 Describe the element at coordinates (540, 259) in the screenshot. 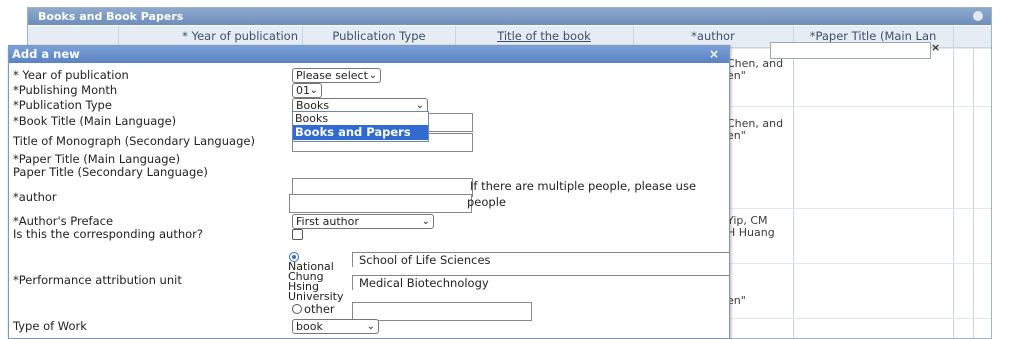

I see `unit-college-field: School of Life Sciences` at that location.